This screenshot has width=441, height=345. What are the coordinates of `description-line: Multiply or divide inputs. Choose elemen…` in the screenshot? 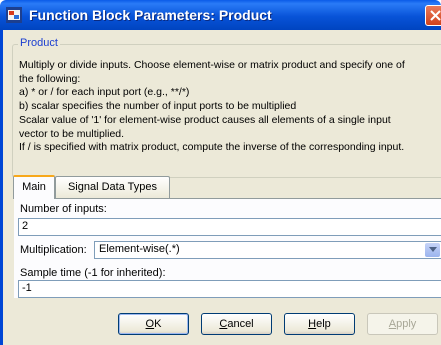 It's located at (212, 65).